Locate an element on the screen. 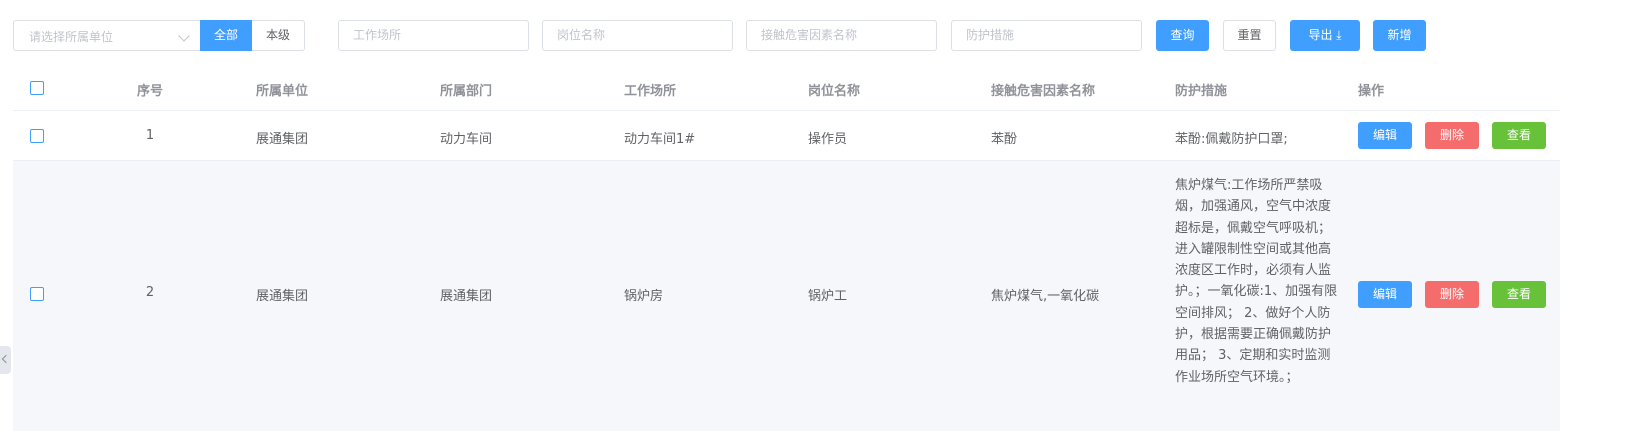 Image resolution: width=1639 pixels, height=446 pixels. header-seq: 序号 is located at coordinates (149, 91).